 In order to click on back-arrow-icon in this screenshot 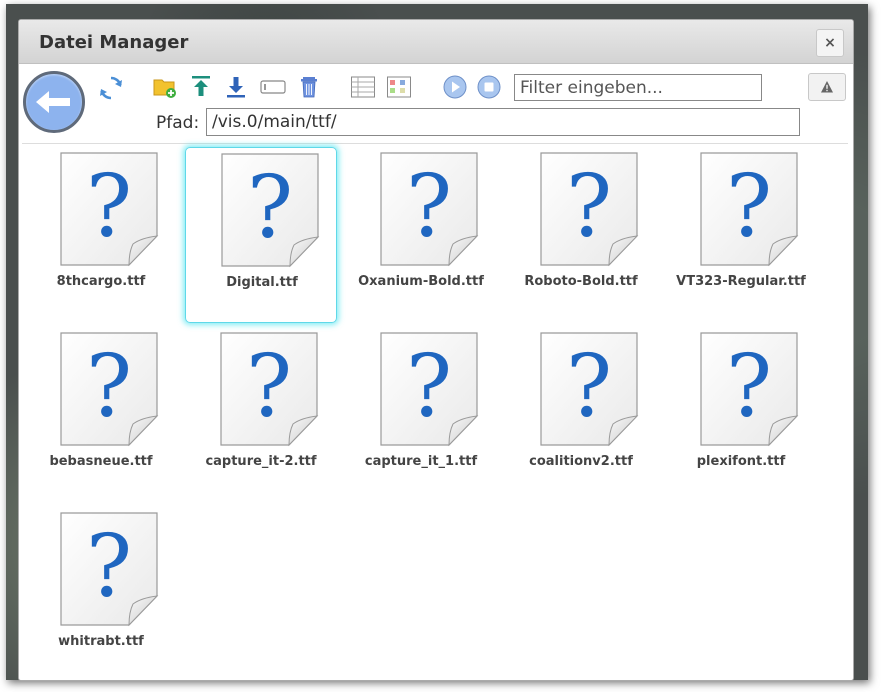, I will do `click(53, 102)`.